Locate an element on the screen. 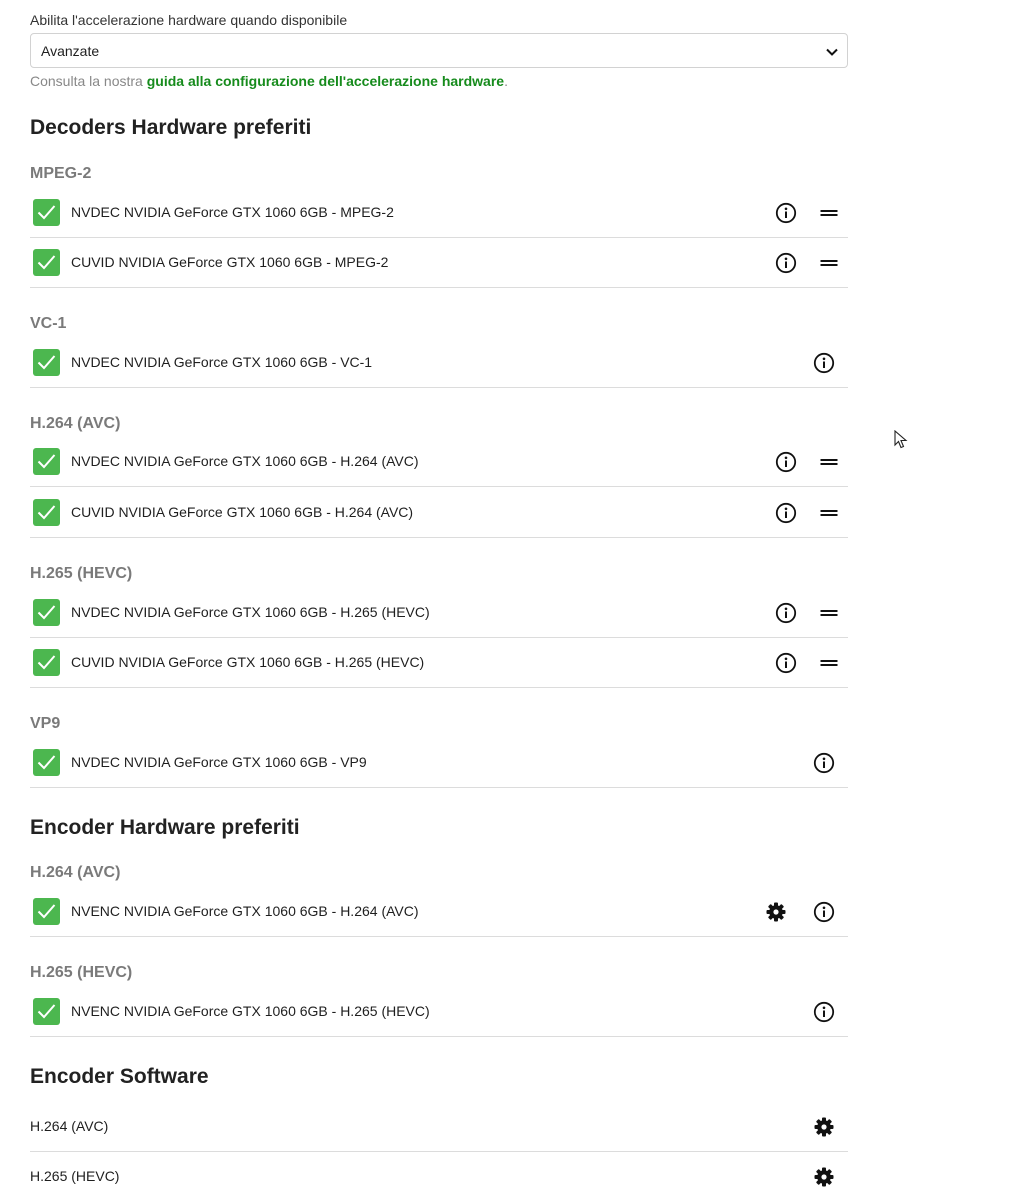 This screenshot has height=1188, width=1015. sw-encoders-heading: Encoder Software is located at coordinates (119, 1076).